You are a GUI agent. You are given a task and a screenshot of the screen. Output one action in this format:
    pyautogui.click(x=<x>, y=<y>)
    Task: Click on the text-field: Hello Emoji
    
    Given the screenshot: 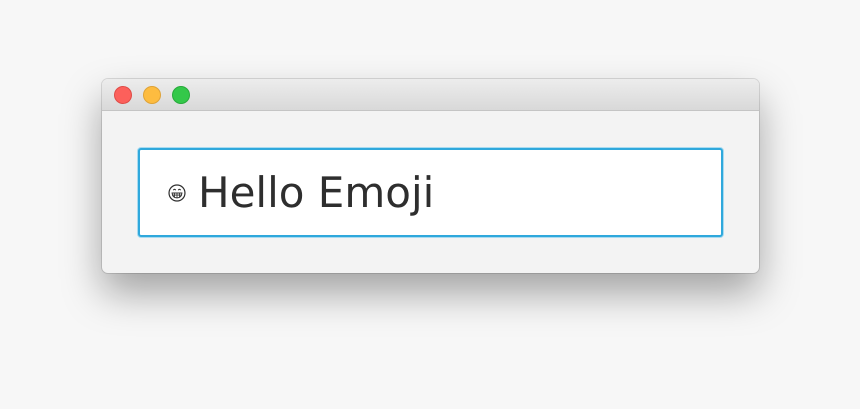 What is the action you would take?
    pyautogui.click(x=430, y=192)
    